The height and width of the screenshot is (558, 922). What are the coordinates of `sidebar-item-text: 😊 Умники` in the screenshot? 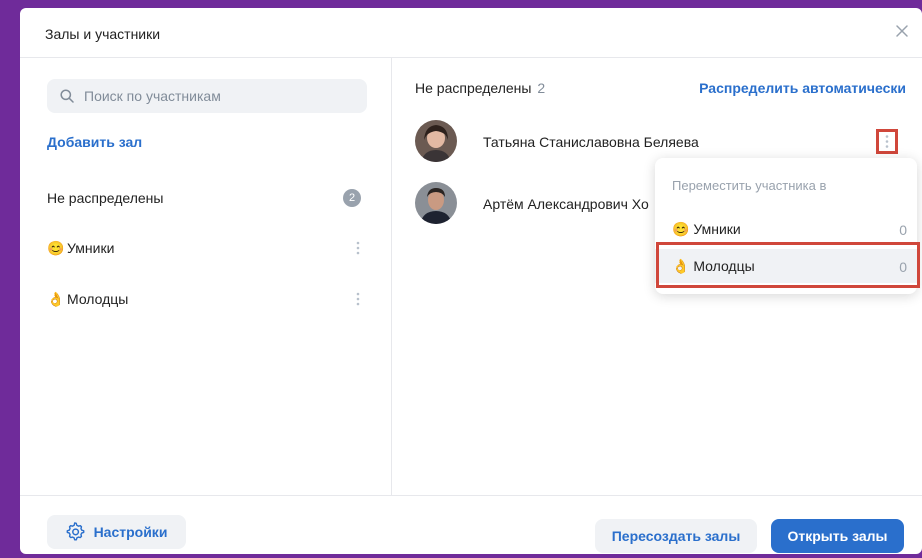 It's located at (80, 248).